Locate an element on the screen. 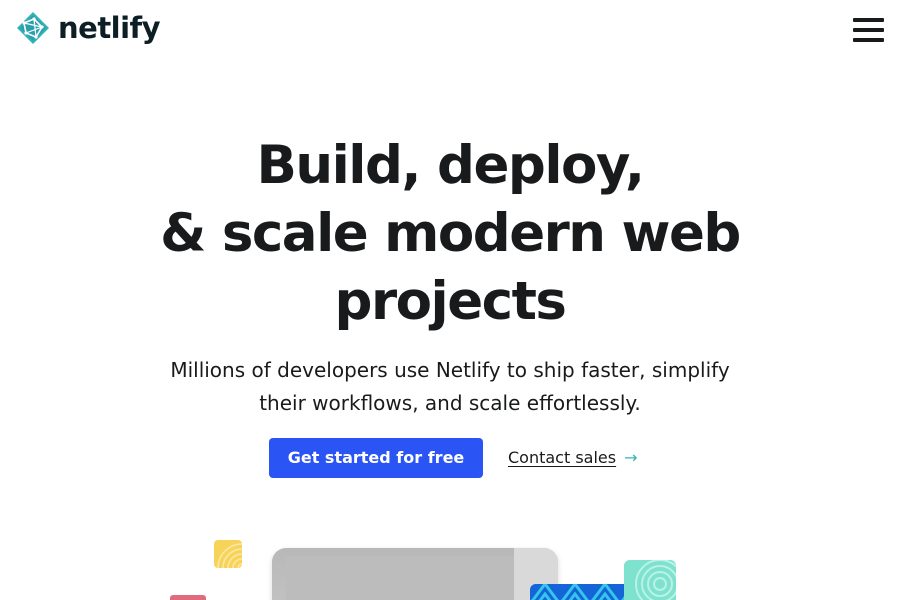  site-header: netlify is located at coordinates (450, 30).